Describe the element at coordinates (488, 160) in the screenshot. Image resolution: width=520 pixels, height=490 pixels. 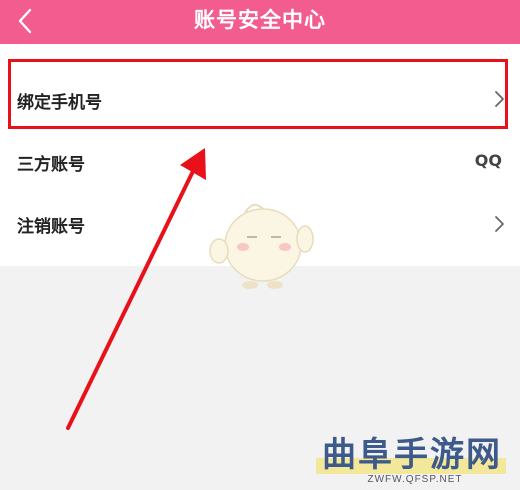
I see `list-item-value: QQ` at that location.